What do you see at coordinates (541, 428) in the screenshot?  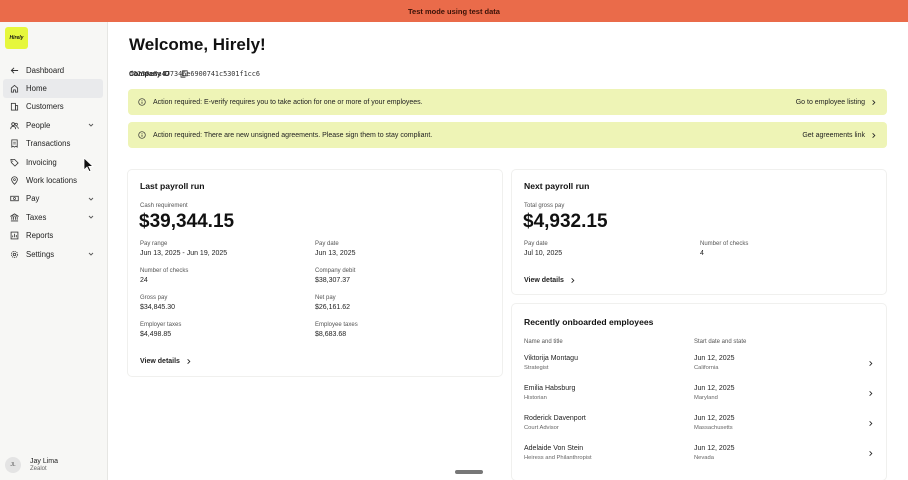 I see `employee-title: Court Advisor` at bounding box center [541, 428].